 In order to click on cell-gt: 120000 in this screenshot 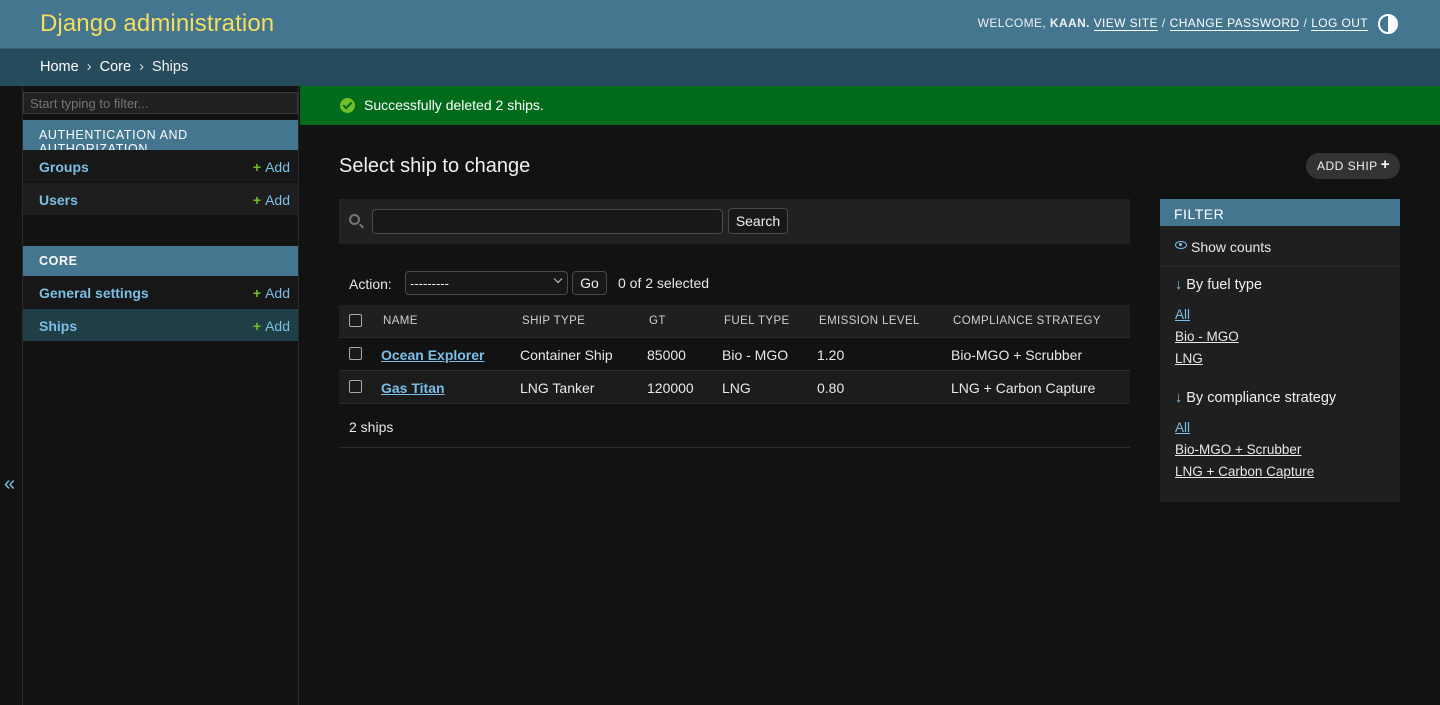, I will do `click(670, 388)`.